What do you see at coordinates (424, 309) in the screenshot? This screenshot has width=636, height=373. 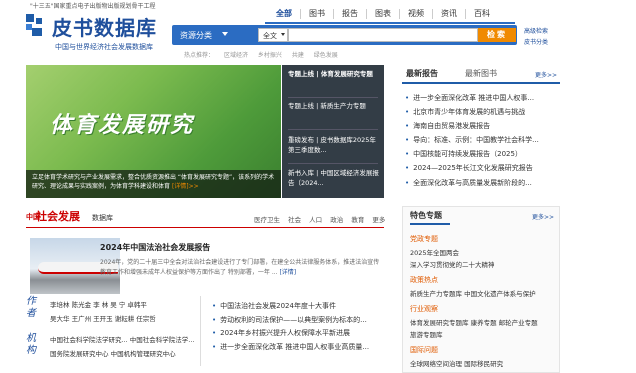 I see `feature-section-title: 行业观察` at bounding box center [424, 309].